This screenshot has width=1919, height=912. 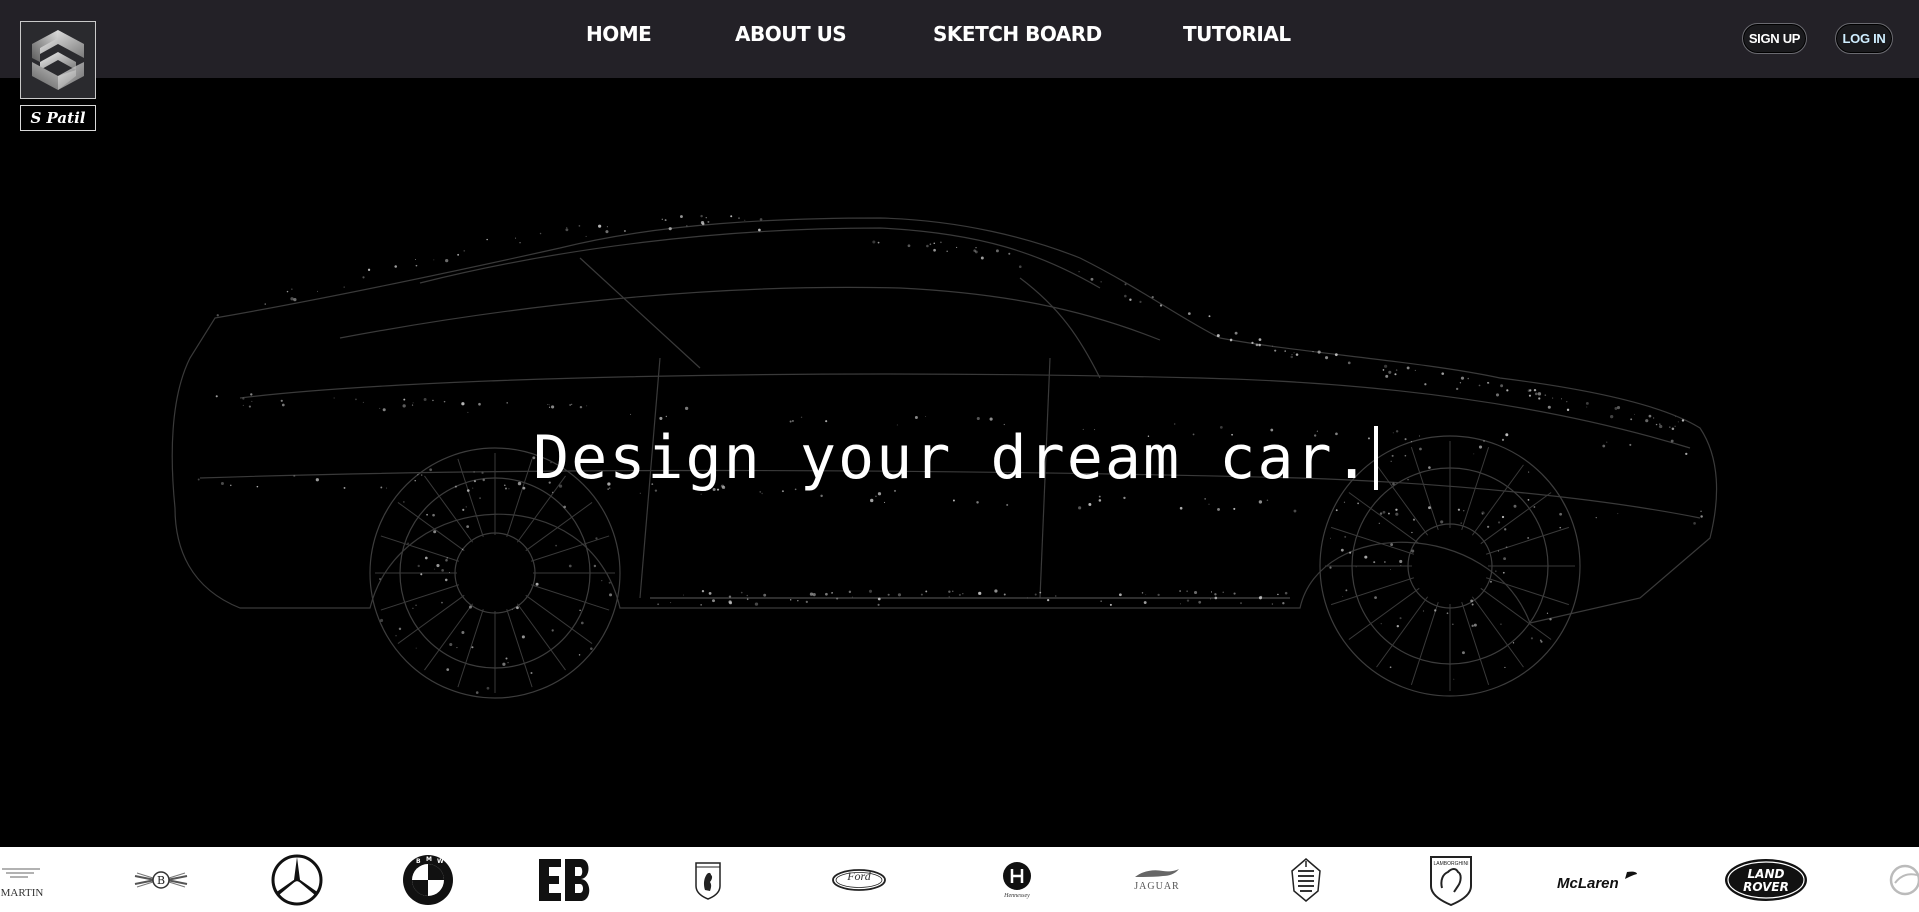 I want to click on bentley-logo-icon: B, so click(x=161, y=879).